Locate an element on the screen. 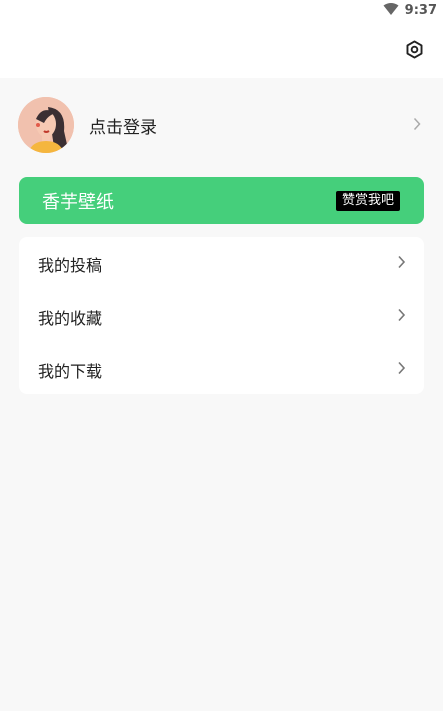 The height and width of the screenshot is (711, 443). menu-item-submissions: 我的投稿 is located at coordinates (221, 263).